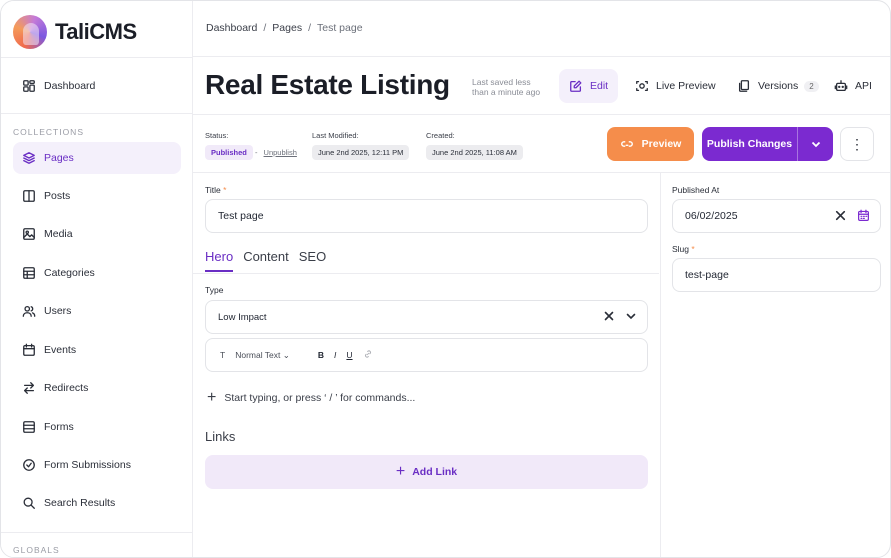  I want to click on tab-hero: Hero, so click(219, 260).